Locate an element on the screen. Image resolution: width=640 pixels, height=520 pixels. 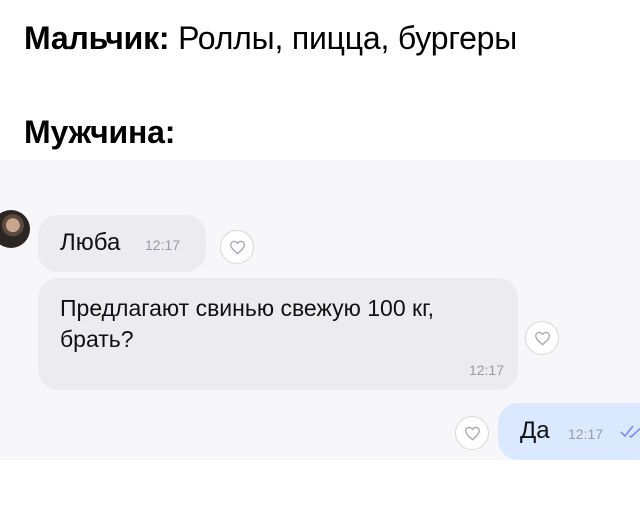
caption-boy: Мальчик: Роллы, пицца, бургеры is located at coordinates (270, 38).